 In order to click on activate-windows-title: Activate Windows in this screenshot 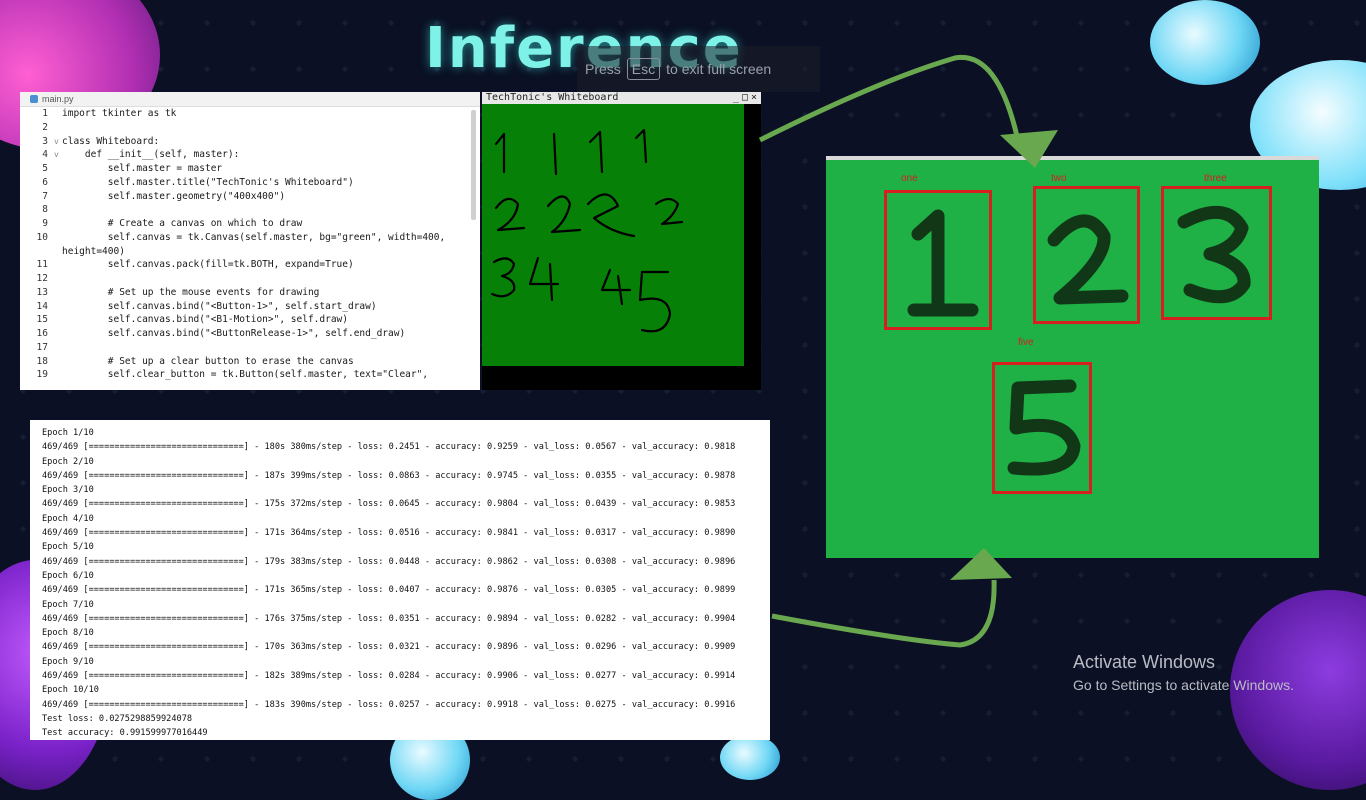, I will do `click(1144, 662)`.